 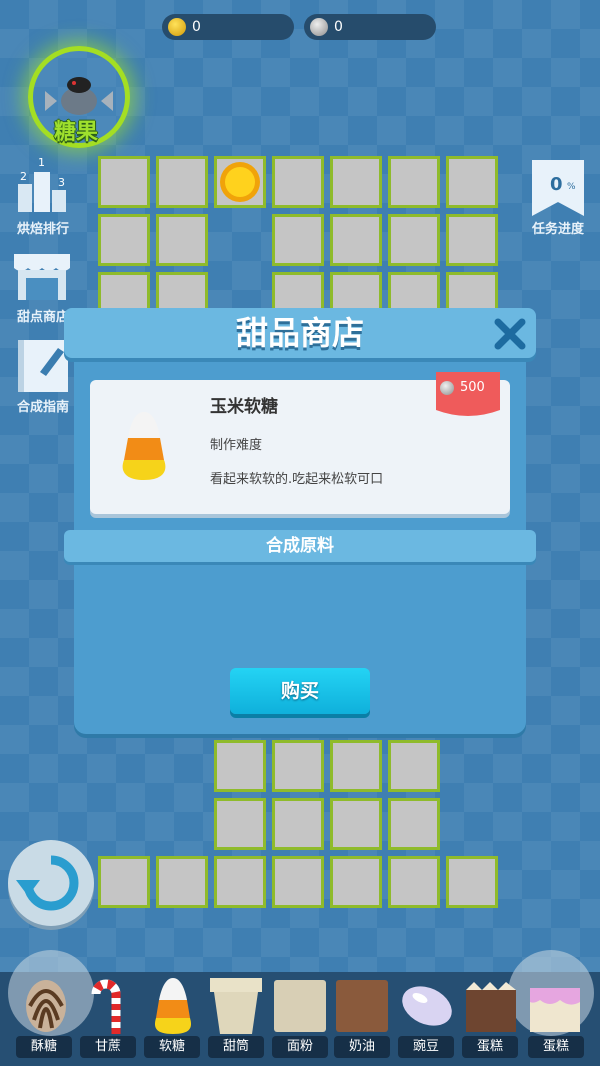 What do you see at coordinates (41, 162) in the screenshot?
I see `rank-1-label: 1` at bounding box center [41, 162].